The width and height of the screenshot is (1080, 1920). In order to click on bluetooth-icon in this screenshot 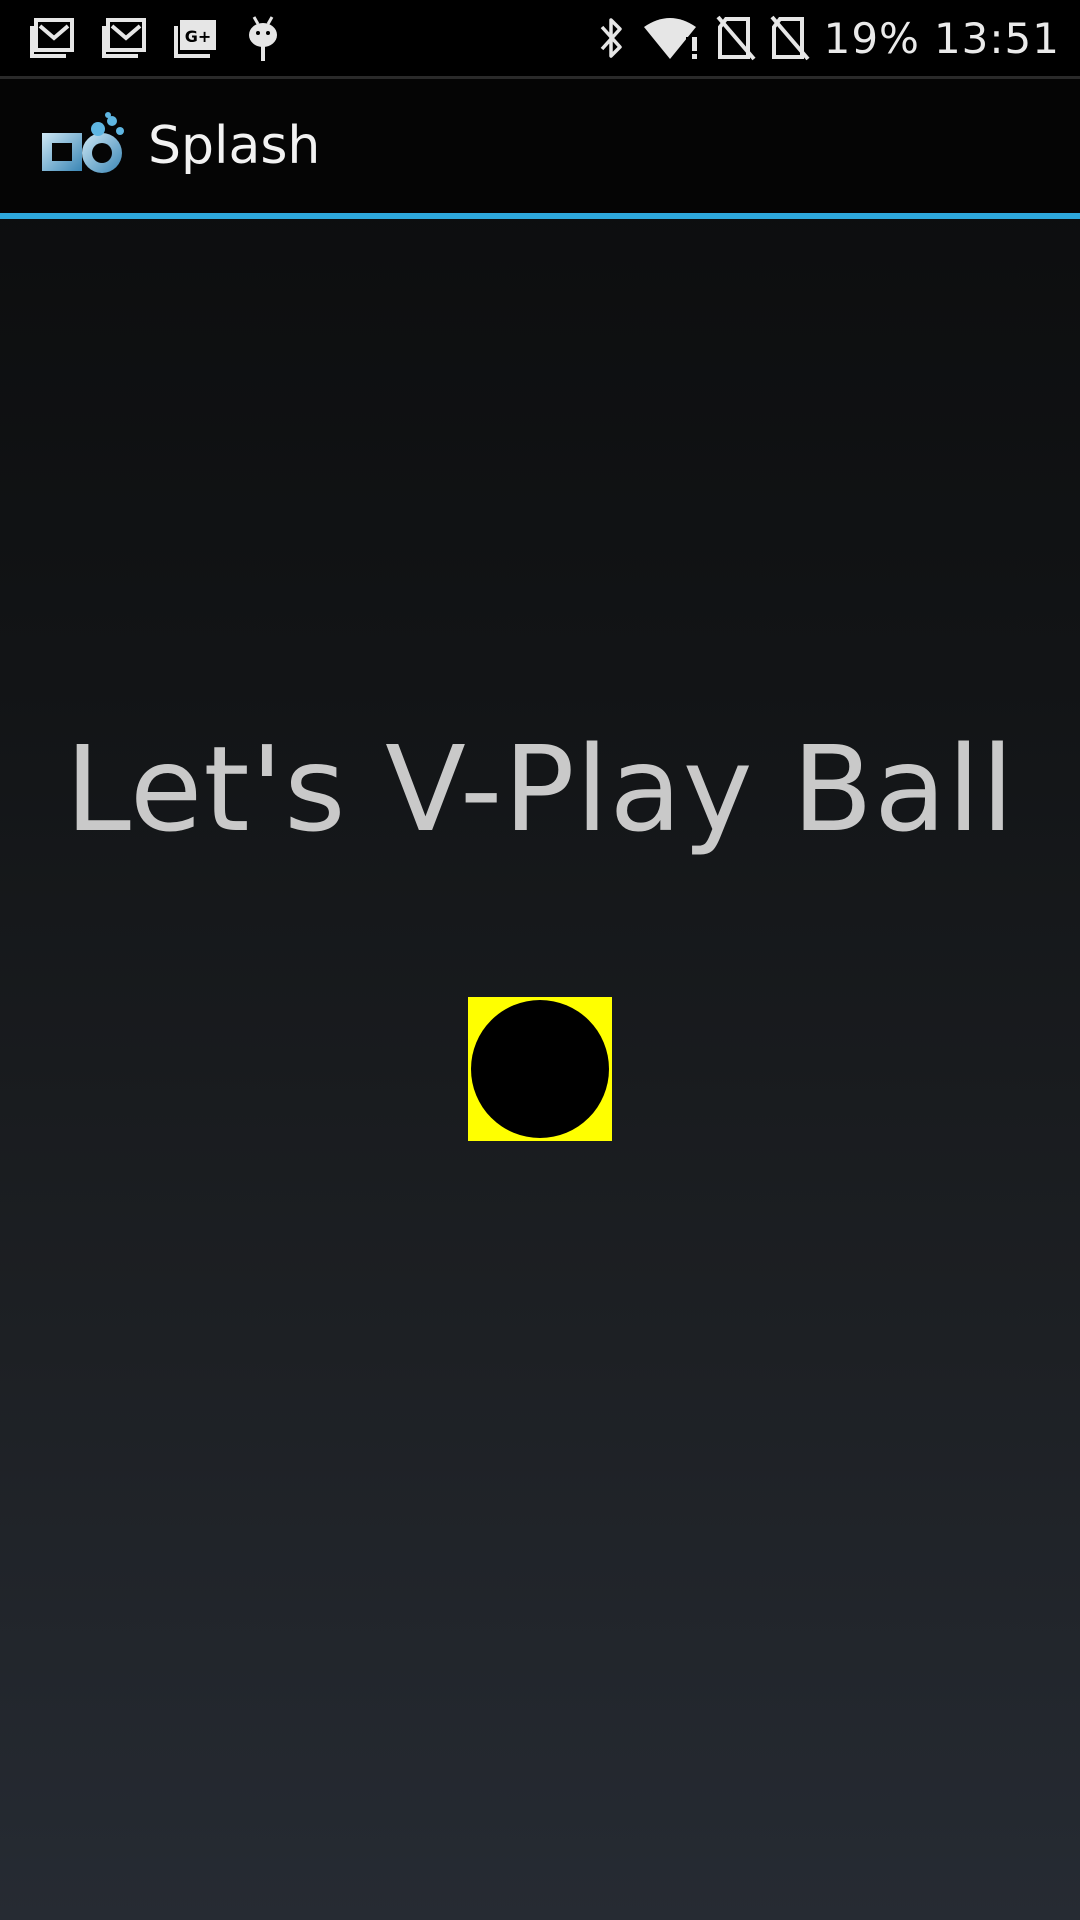, I will do `click(611, 38)`.